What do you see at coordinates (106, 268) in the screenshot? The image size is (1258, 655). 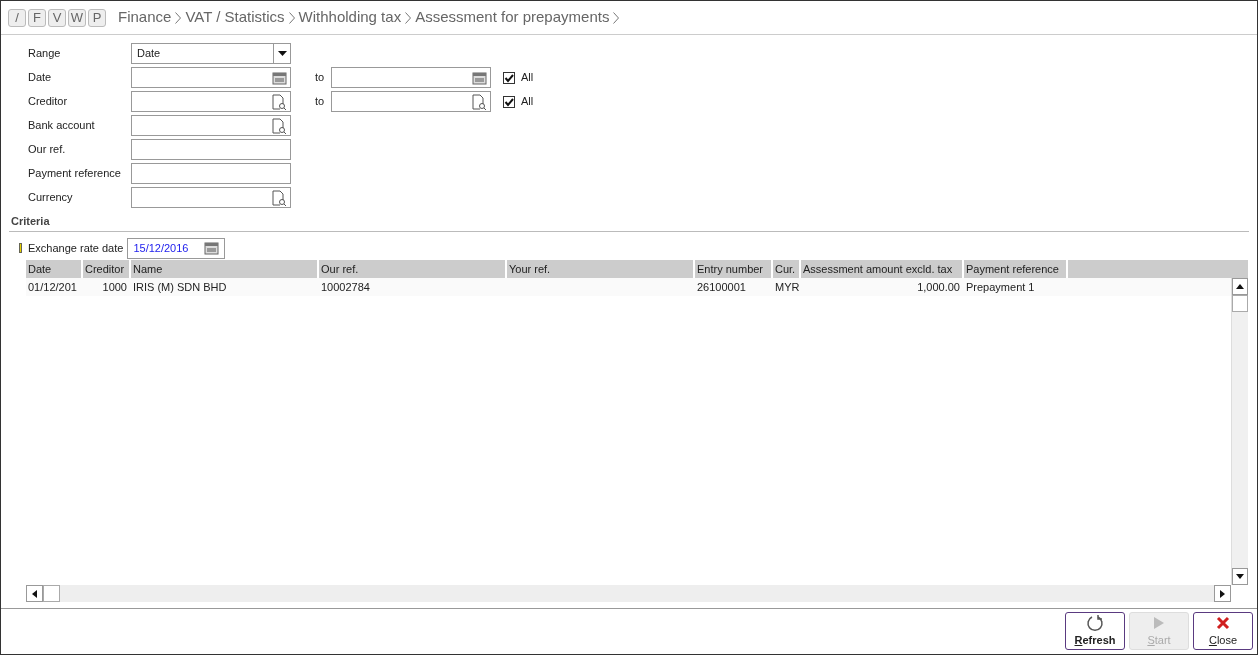 I see `column-header: Creditor` at bounding box center [106, 268].